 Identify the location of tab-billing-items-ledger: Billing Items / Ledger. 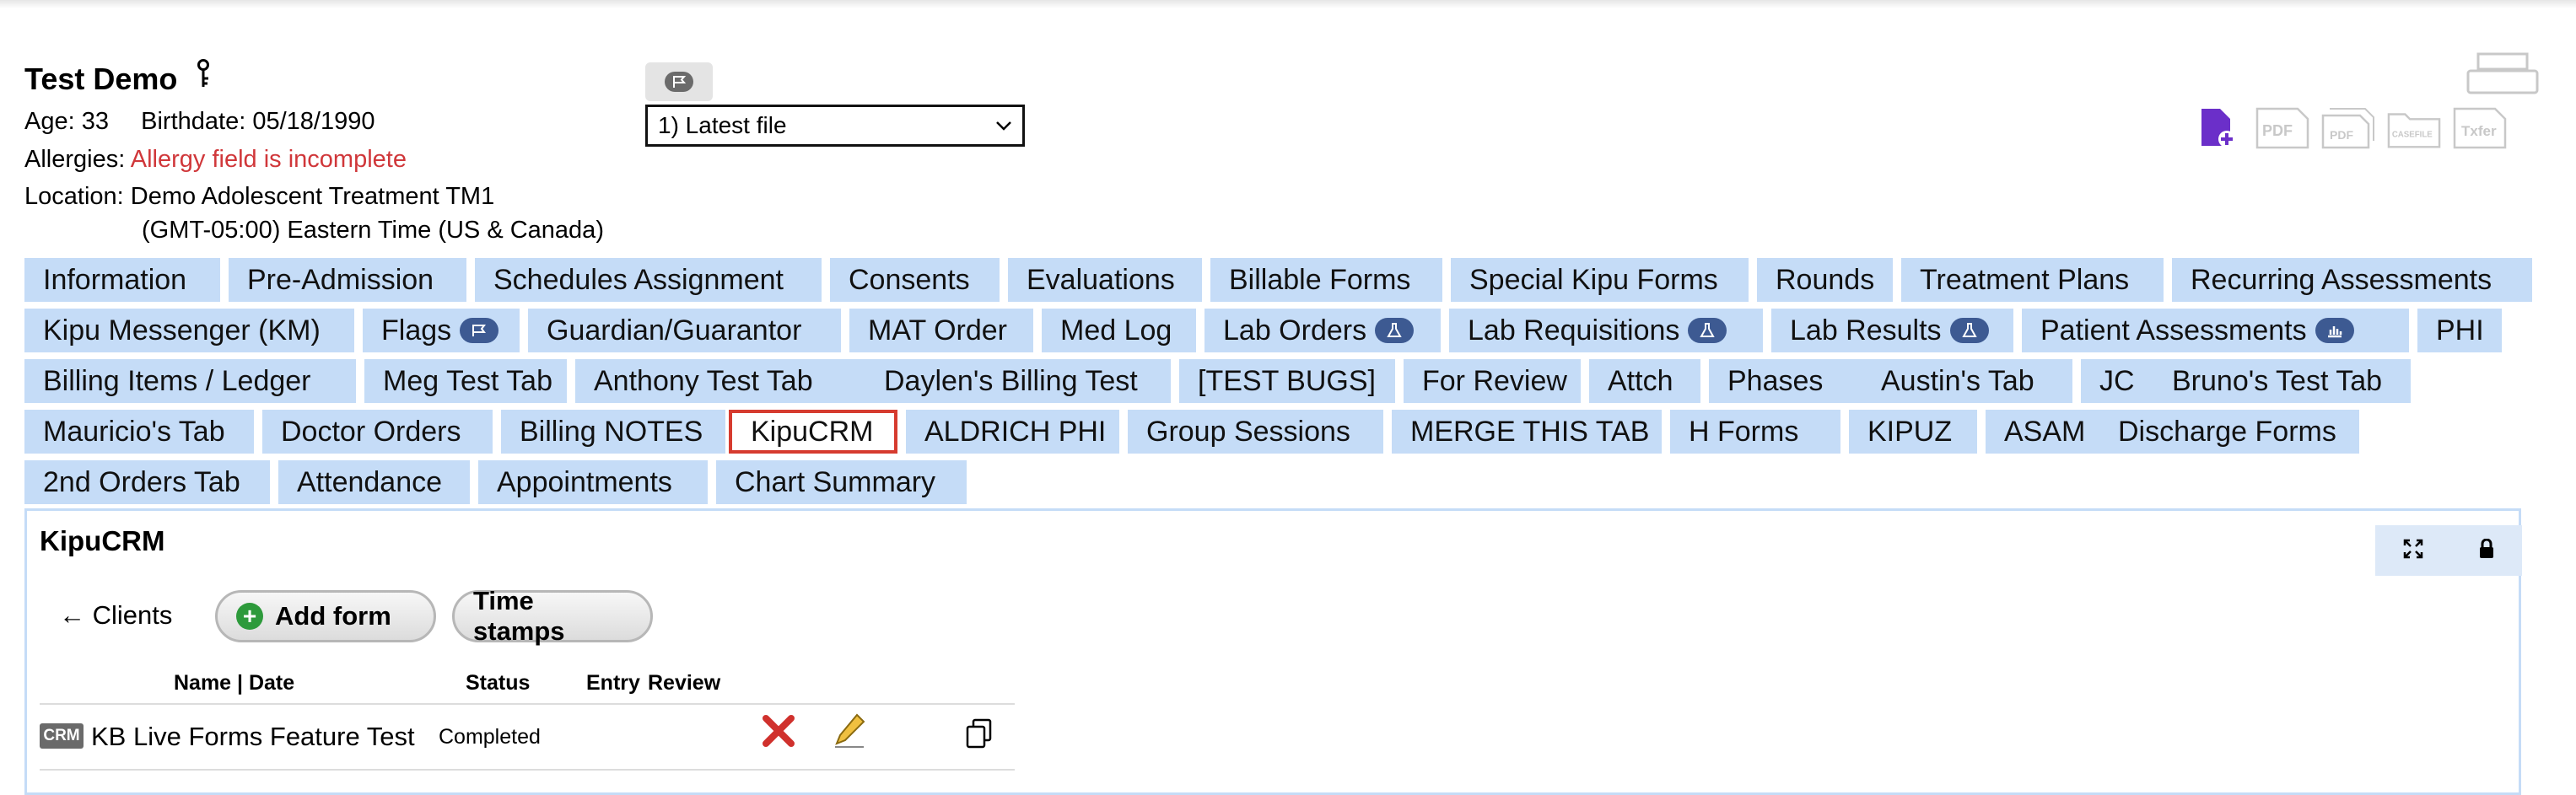
(190, 381).